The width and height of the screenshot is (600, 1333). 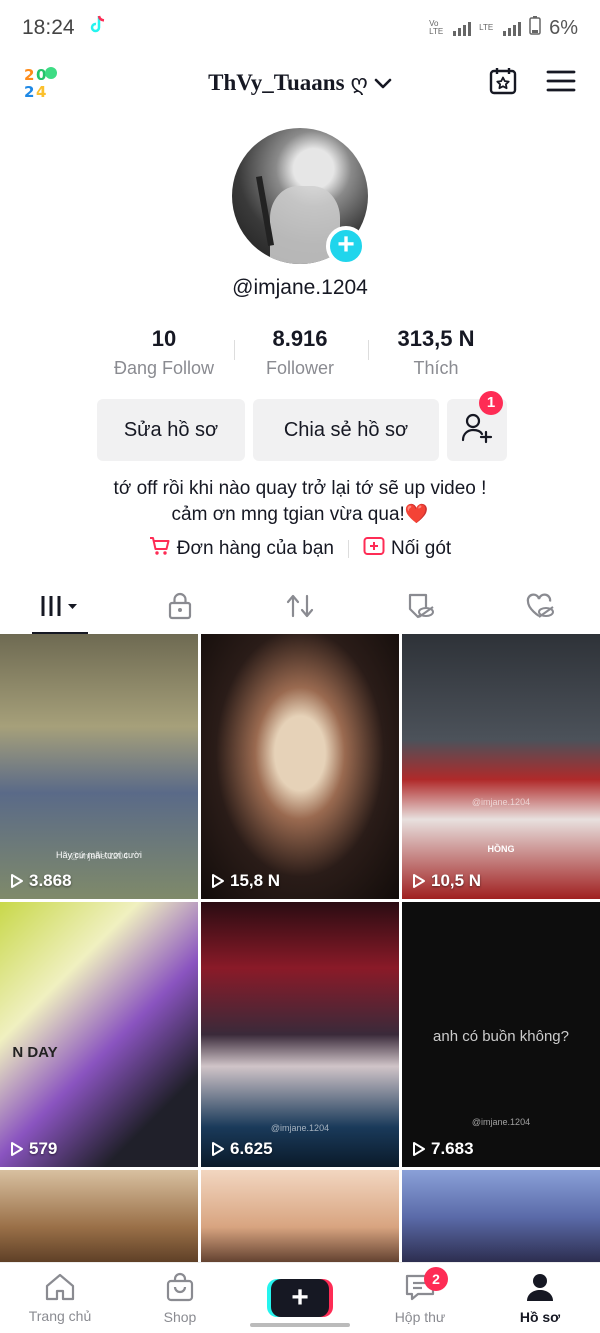 I want to click on tab-private, so click(x=180, y=608).